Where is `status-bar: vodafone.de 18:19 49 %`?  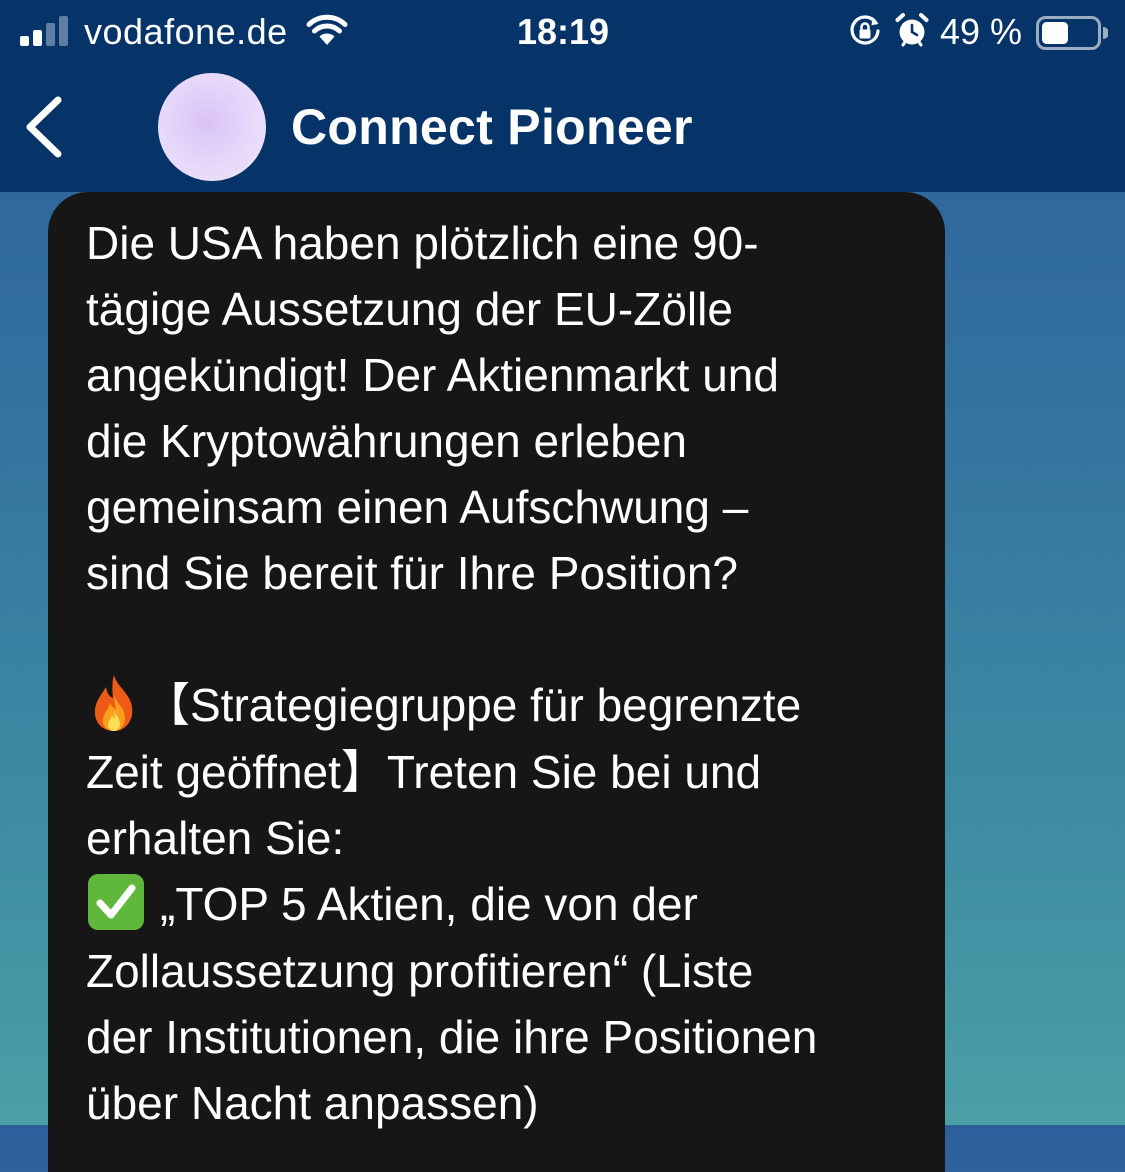
status-bar: vodafone.de 18:19 49 % is located at coordinates (562, 32).